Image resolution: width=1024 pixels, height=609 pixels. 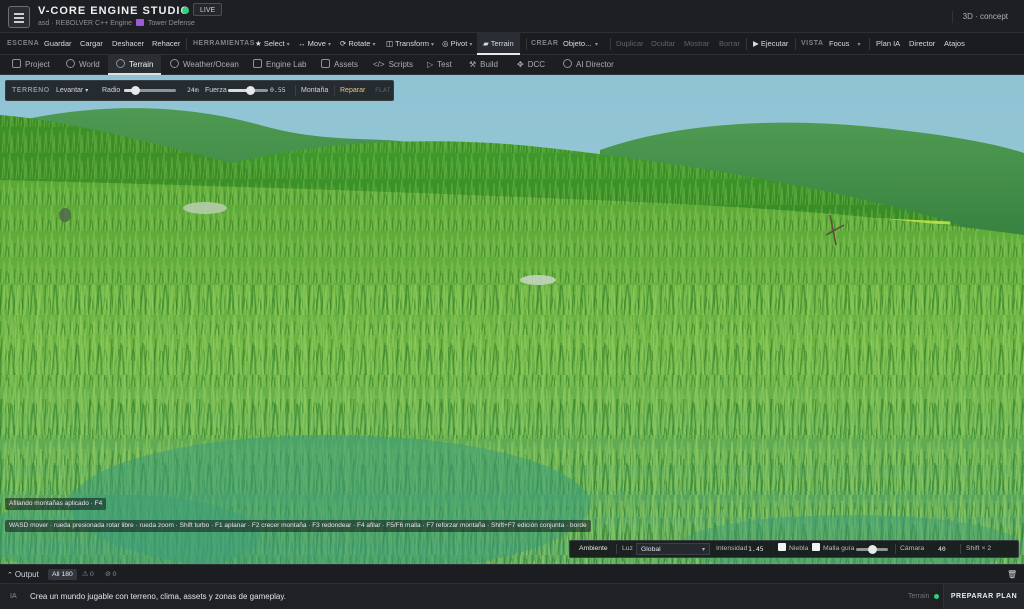 What do you see at coordinates (91, 44) in the screenshot?
I see `cargar-button: Cargar` at bounding box center [91, 44].